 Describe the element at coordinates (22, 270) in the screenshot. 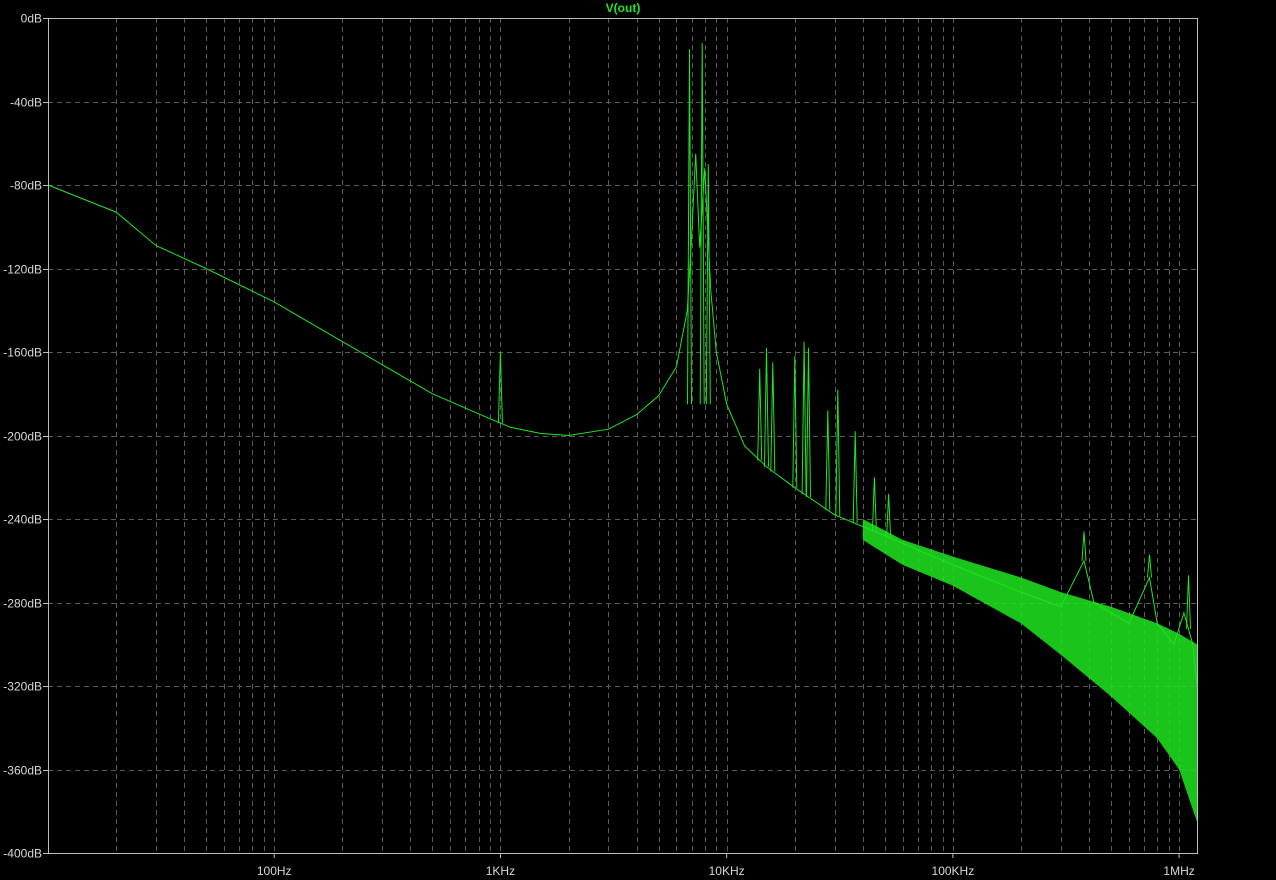

I see `y-tick-label: -120dB` at that location.